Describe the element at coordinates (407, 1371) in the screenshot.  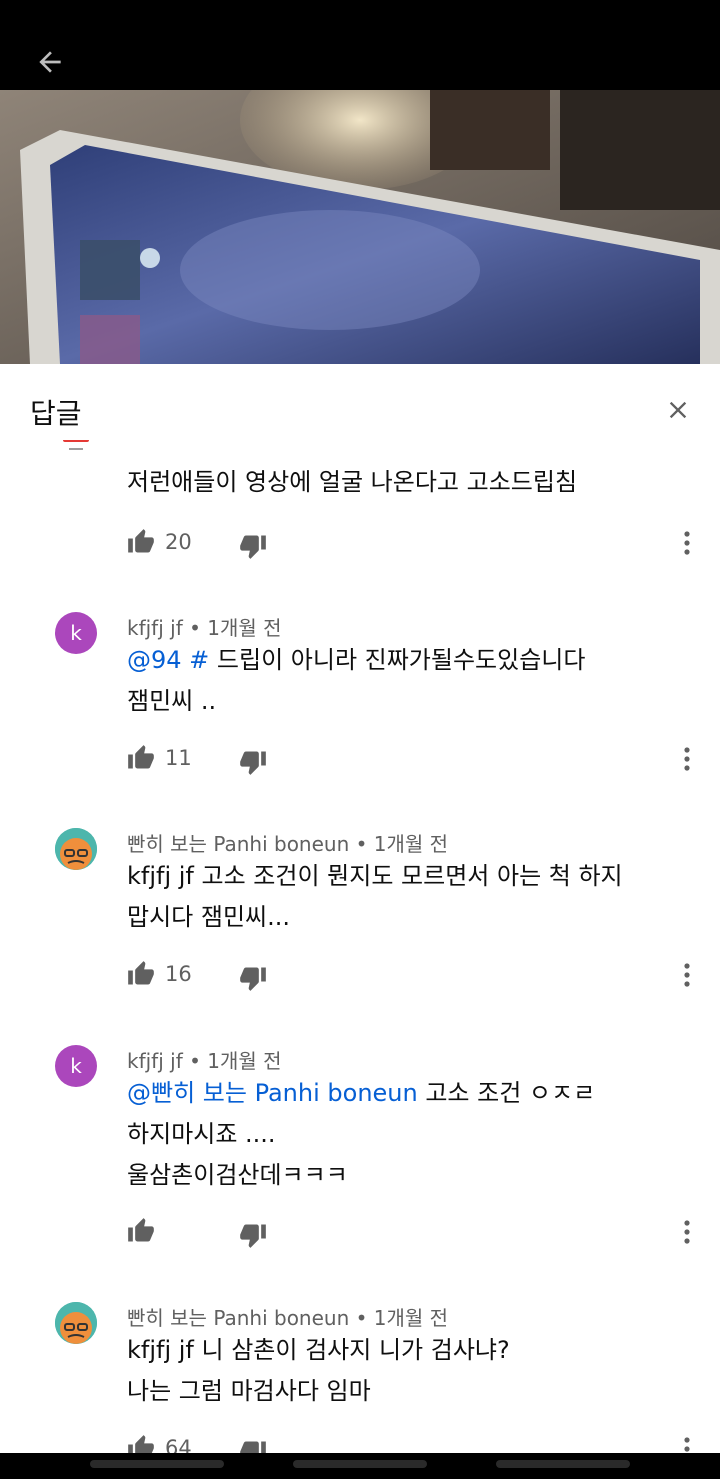
I see `reply-text: kfjfj jf 니 삼촌이 검사지 니가 검사냐? 나는 그럼 마검사다 임마` at that location.